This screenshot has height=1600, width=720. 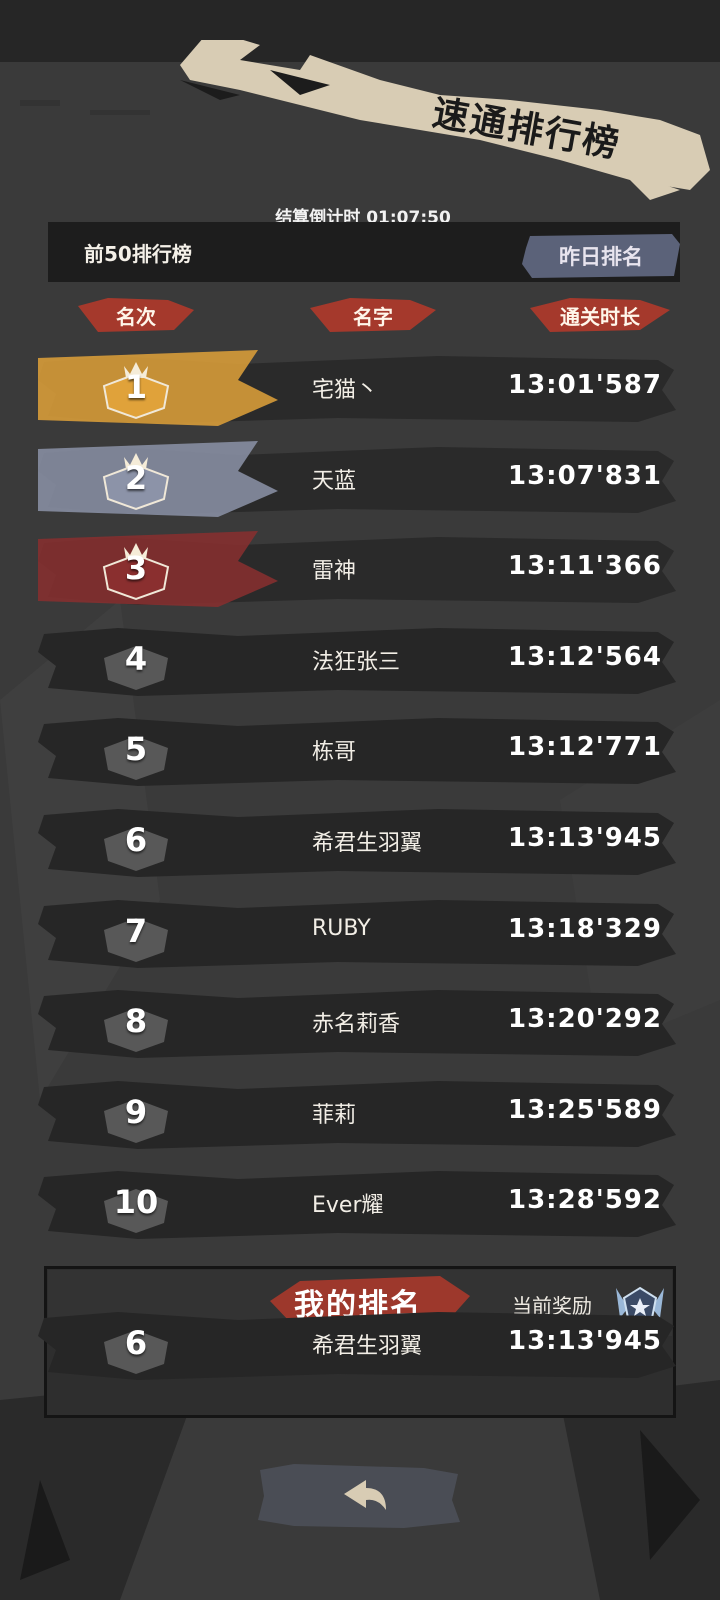 I want to click on clear-time: 13:25'589, so click(x=585, y=1110).